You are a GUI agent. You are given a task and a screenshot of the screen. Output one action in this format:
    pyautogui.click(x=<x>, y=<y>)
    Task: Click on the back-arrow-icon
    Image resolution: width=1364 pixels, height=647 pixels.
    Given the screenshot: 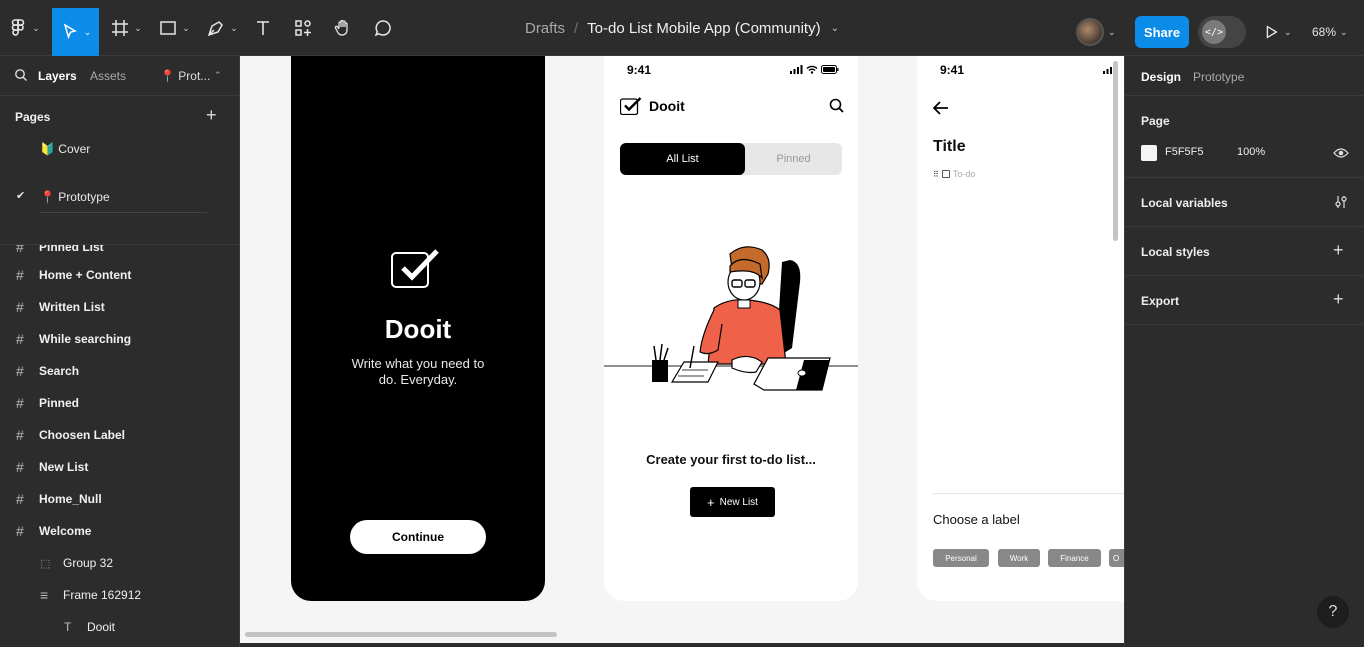 What is the action you would take?
    pyautogui.click(x=941, y=108)
    